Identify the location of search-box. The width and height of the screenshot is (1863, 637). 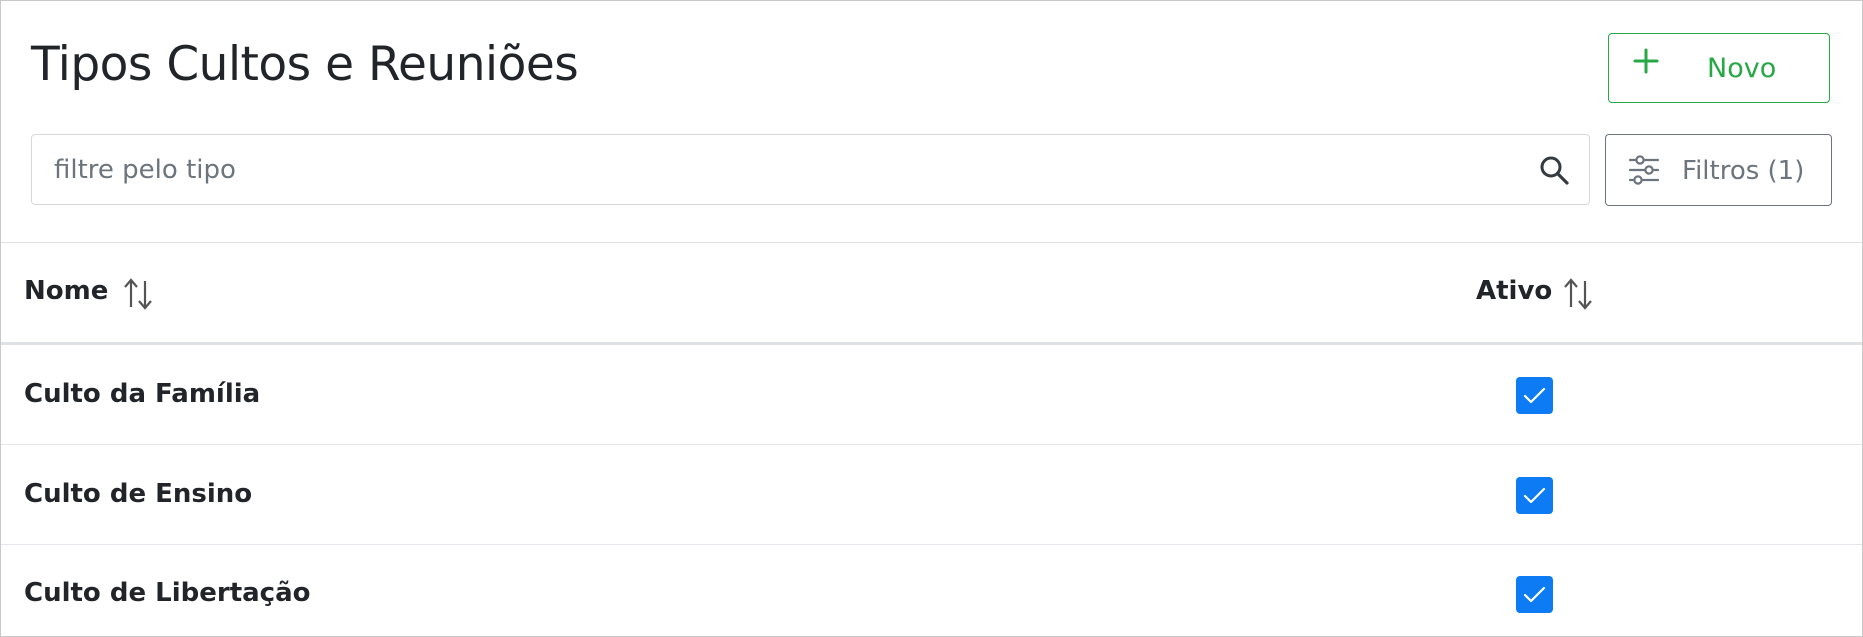
(810, 169).